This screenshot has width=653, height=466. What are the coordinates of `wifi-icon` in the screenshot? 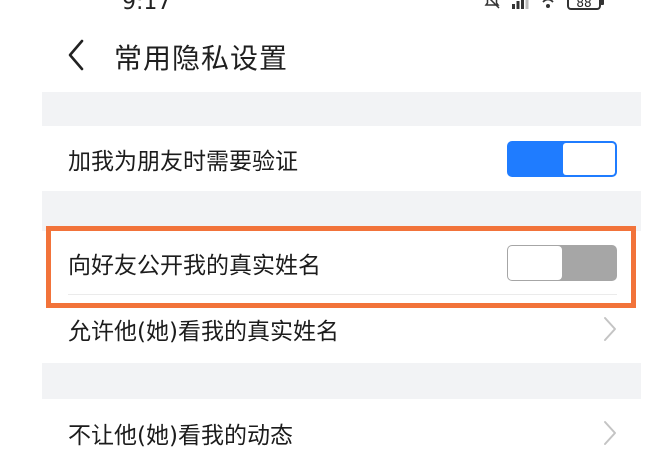 It's located at (548, 4).